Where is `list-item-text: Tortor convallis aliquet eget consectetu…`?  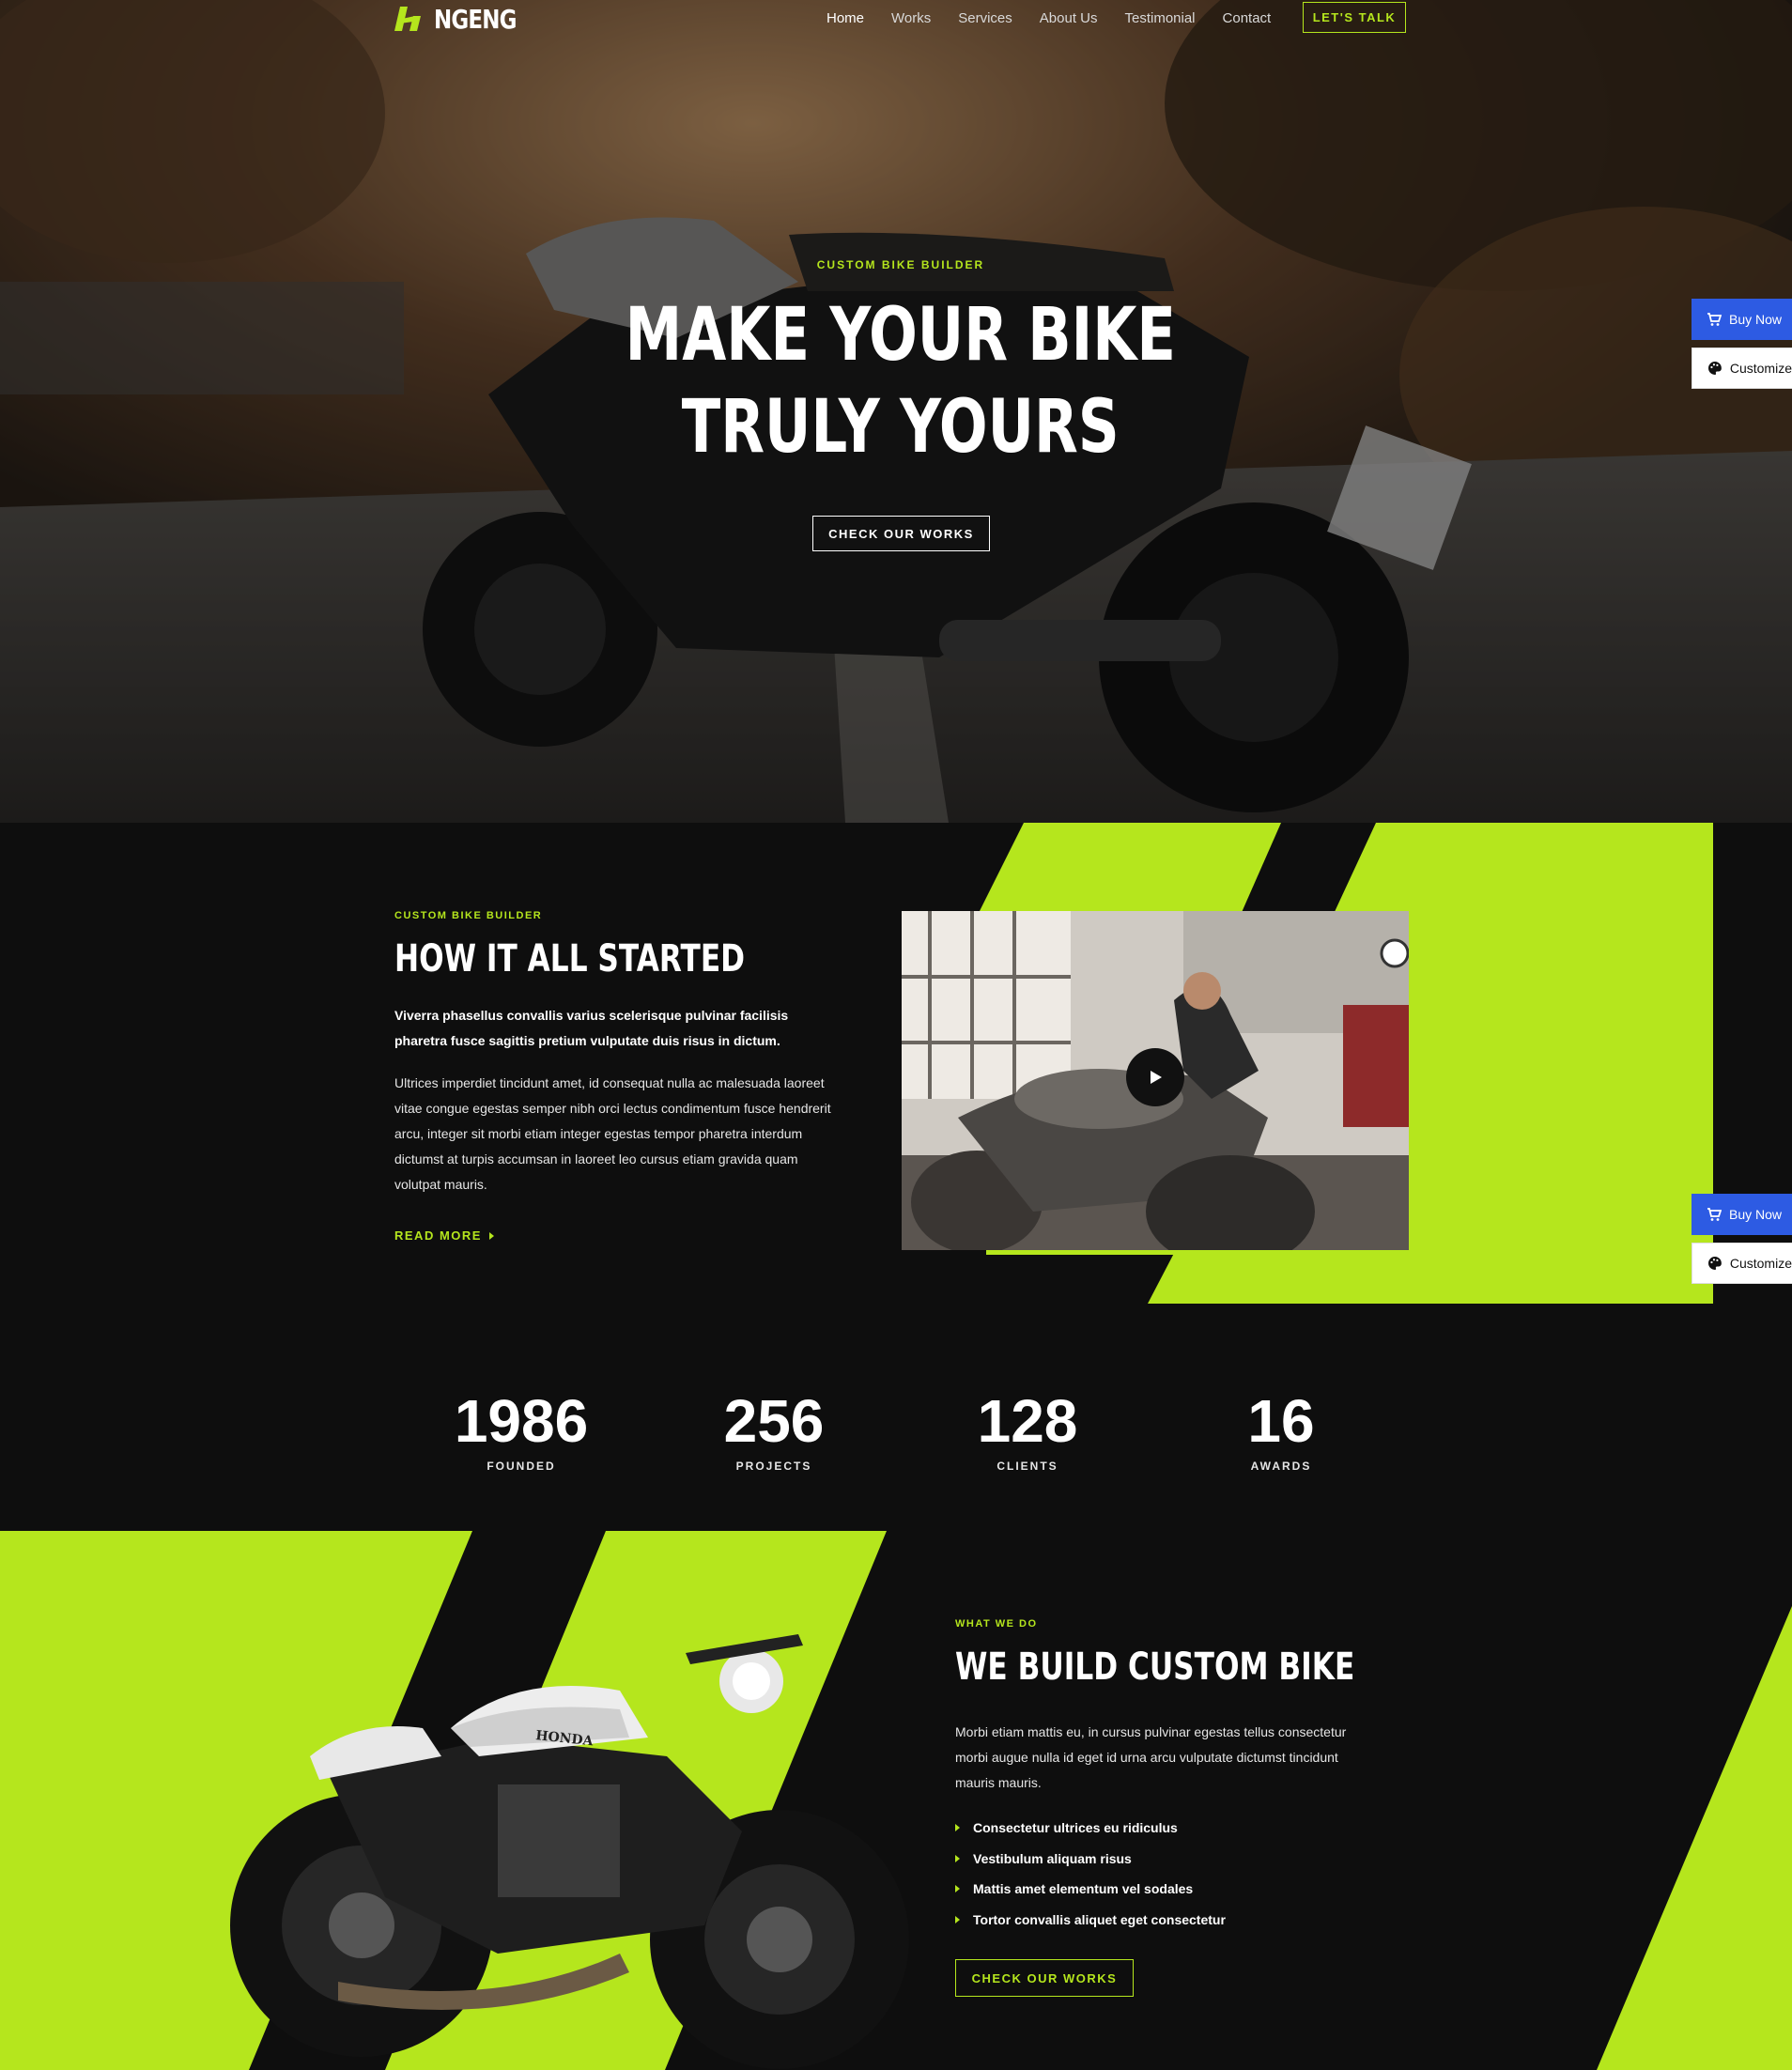 list-item-text: Tortor convallis aliquet eget consectetu… is located at coordinates (1099, 1919).